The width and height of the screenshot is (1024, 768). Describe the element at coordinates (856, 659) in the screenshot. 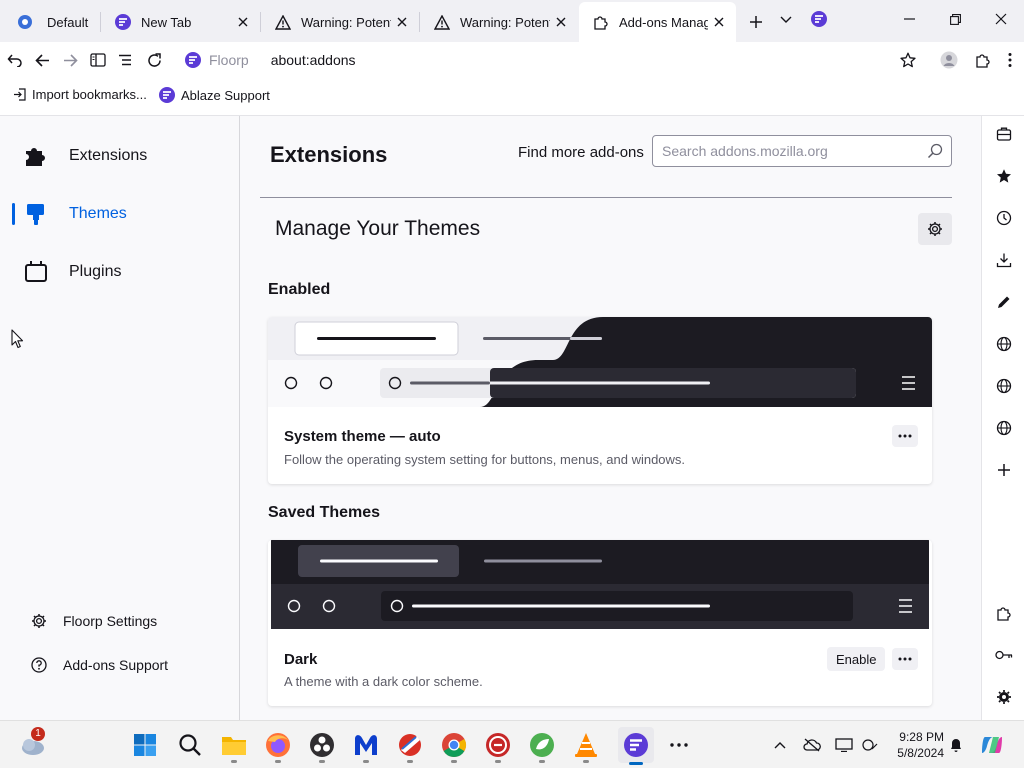

I see `enable-theme-button: Enable` at that location.